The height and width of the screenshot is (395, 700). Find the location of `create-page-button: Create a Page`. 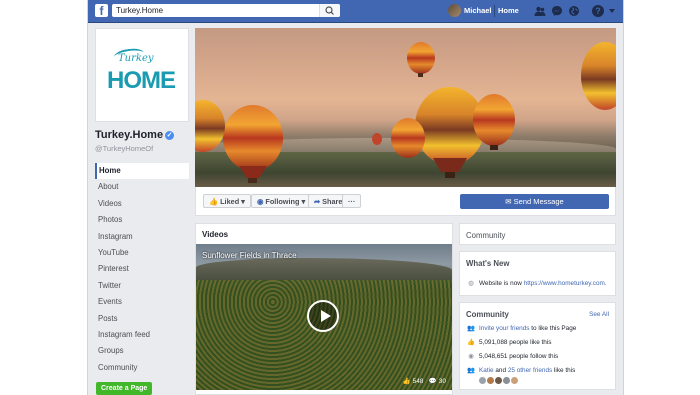

create-page-button: Create a Page is located at coordinates (124, 388).